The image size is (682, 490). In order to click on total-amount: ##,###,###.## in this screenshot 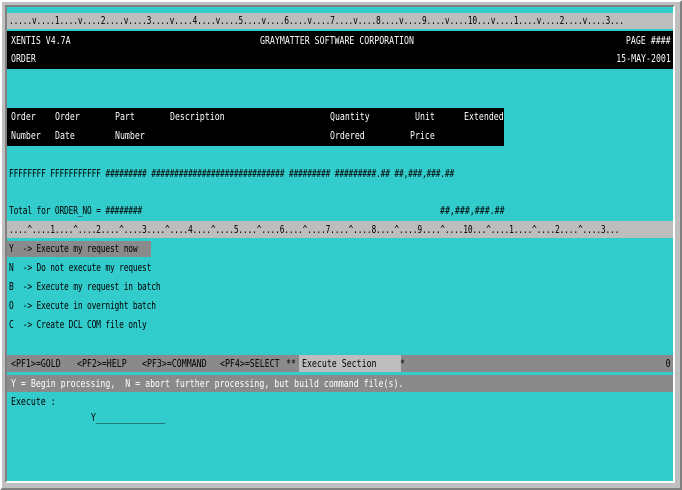, I will do `click(472, 210)`.